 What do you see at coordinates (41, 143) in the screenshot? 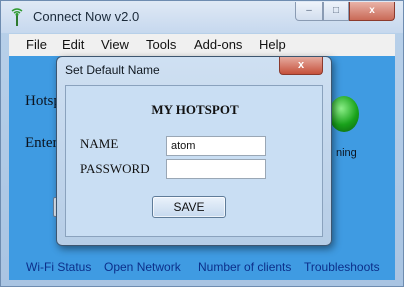
I see `enter-label: Enter` at bounding box center [41, 143].